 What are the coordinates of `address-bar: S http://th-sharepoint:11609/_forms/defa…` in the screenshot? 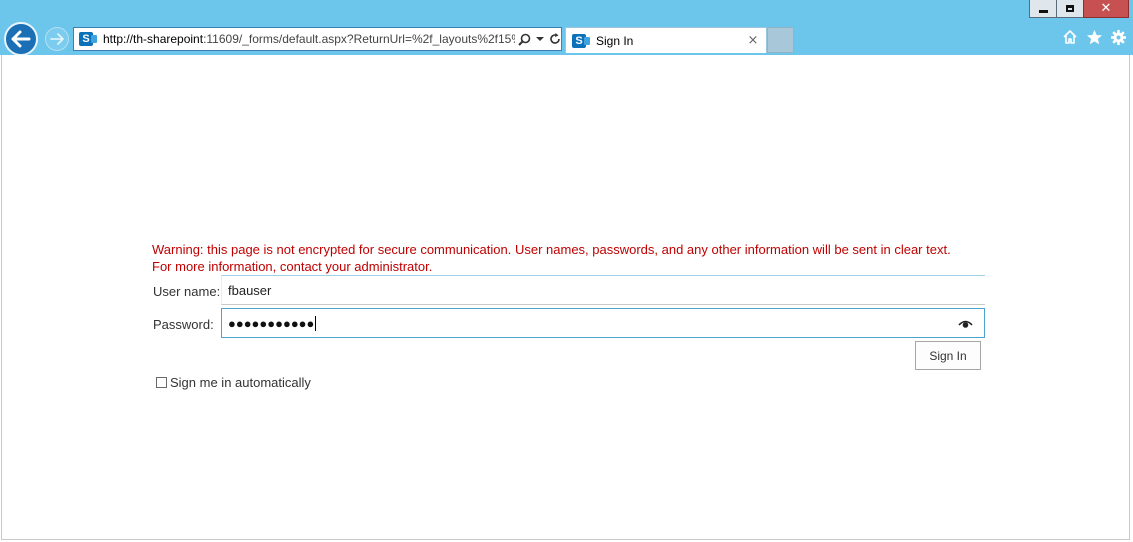 It's located at (317, 39).